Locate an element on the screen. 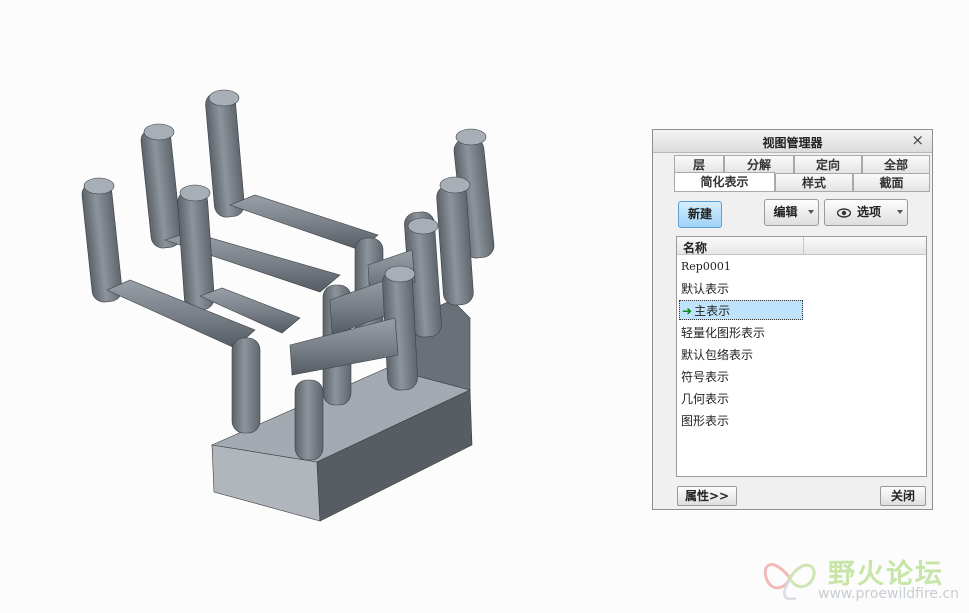 The height and width of the screenshot is (613, 969). green-arrow-icon: ➜ is located at coordinates (687, 311).